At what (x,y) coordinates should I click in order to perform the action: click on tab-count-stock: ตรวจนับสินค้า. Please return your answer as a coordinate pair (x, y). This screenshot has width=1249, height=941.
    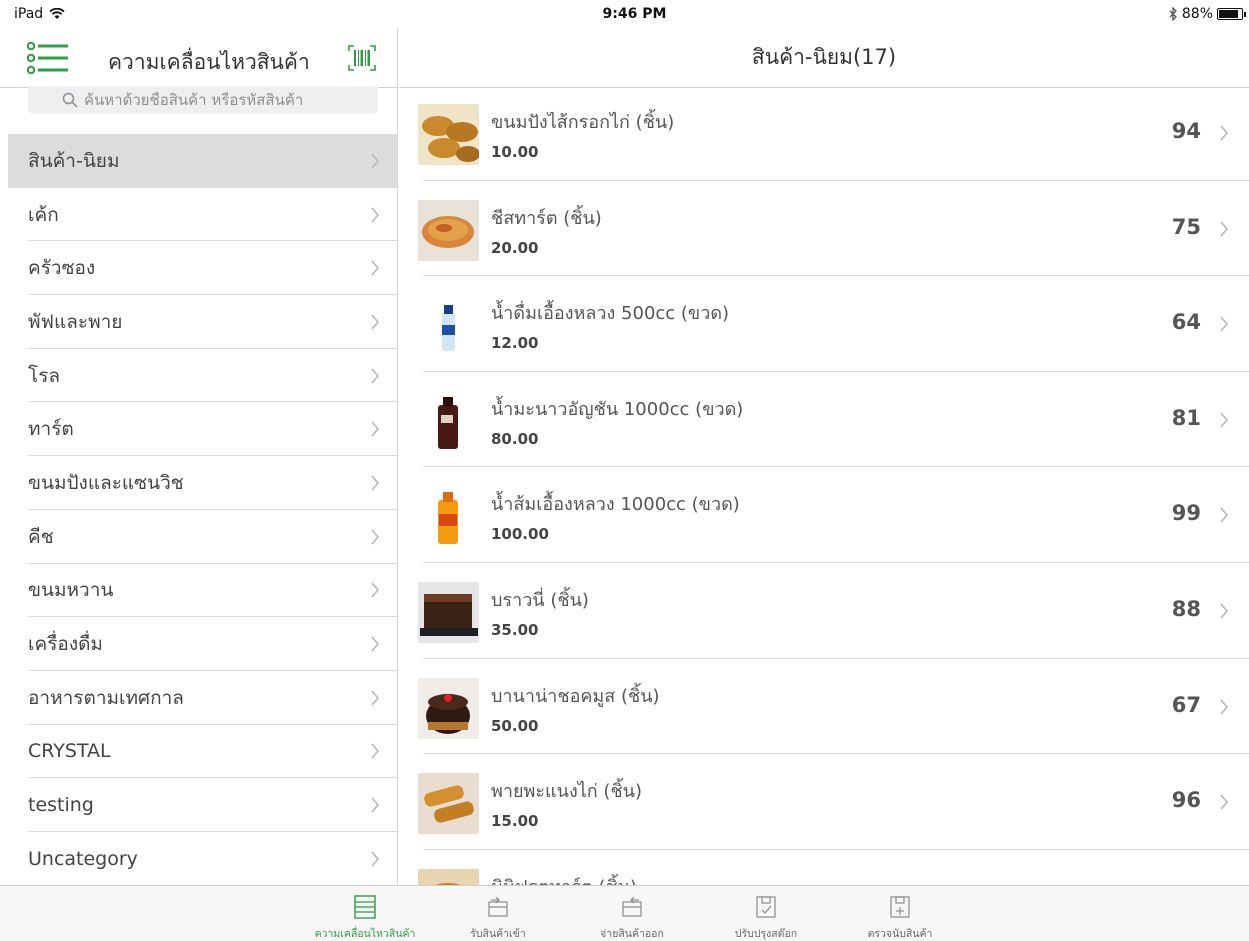
    Looking at the image, I should click on (900, 917).